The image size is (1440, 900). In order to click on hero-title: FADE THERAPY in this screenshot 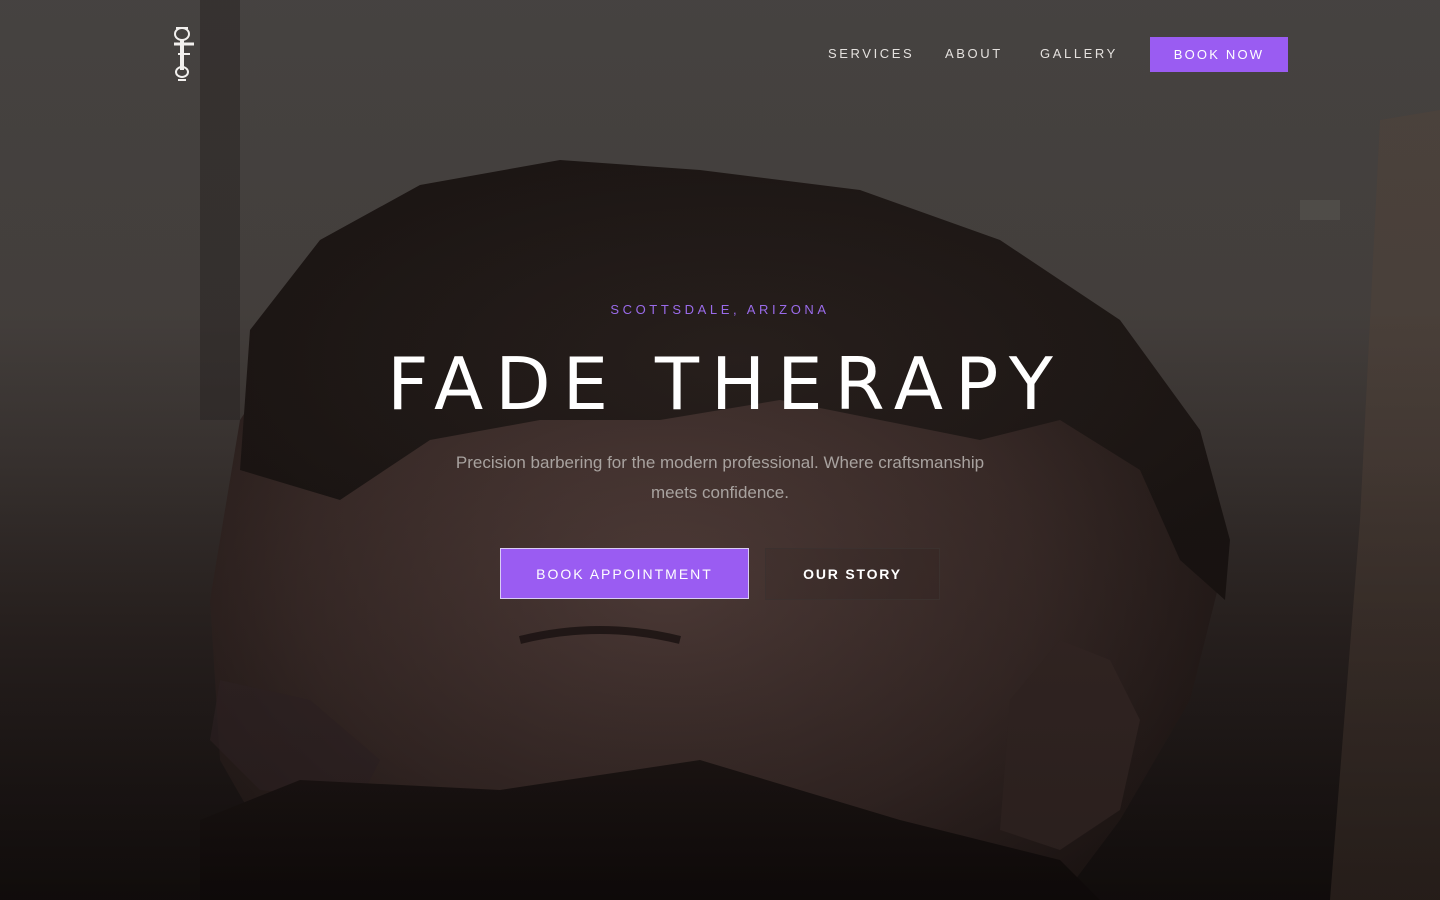, I will do `click(726, 384)`.